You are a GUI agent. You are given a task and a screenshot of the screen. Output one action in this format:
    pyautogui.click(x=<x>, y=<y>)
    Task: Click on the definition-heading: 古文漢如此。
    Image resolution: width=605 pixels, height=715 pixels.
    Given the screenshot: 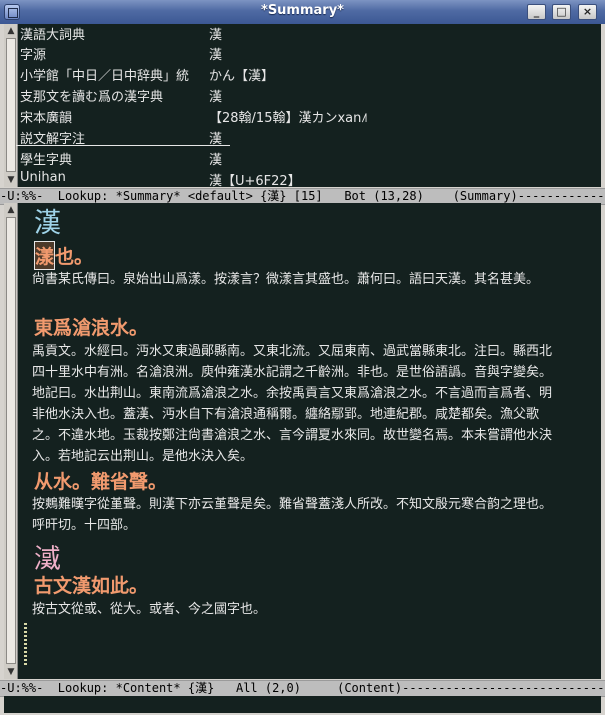 What is the action you would take?
    pyautogui.click(x=91, y=586)
    